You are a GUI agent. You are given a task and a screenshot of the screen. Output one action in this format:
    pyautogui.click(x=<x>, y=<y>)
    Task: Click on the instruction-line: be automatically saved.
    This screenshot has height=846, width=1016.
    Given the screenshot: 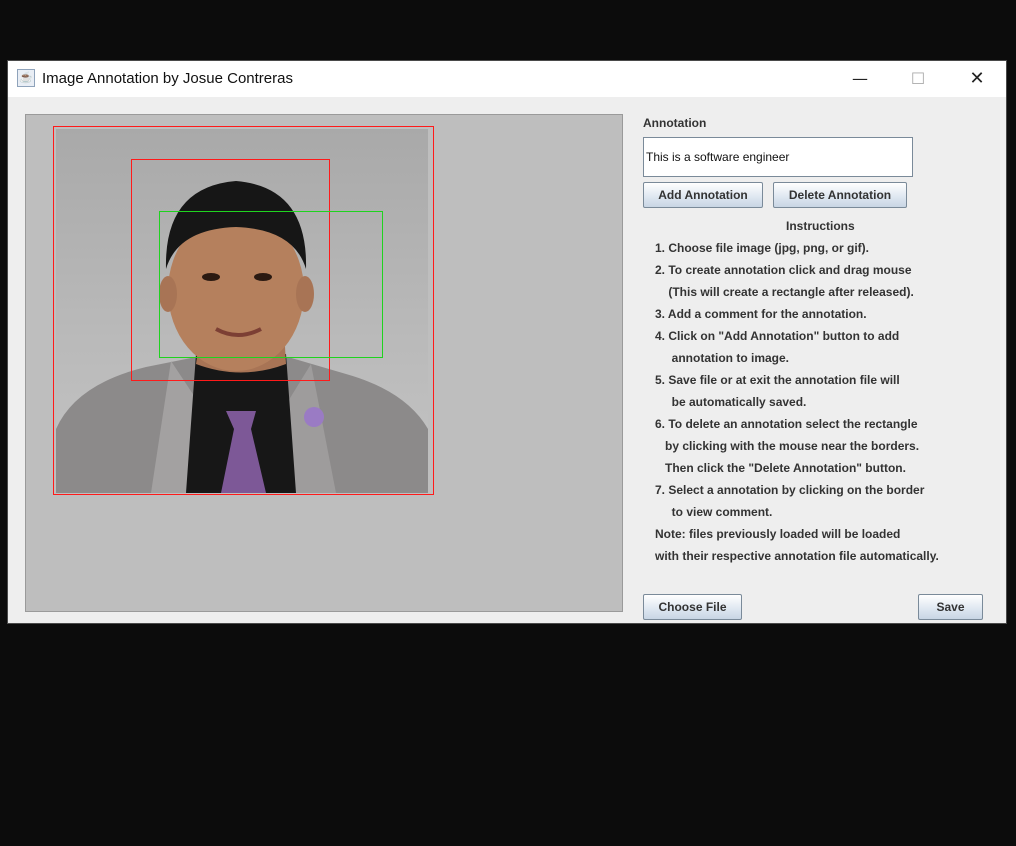 What is the action you would take?
    pyautogui.click(x=731, y=402)
    